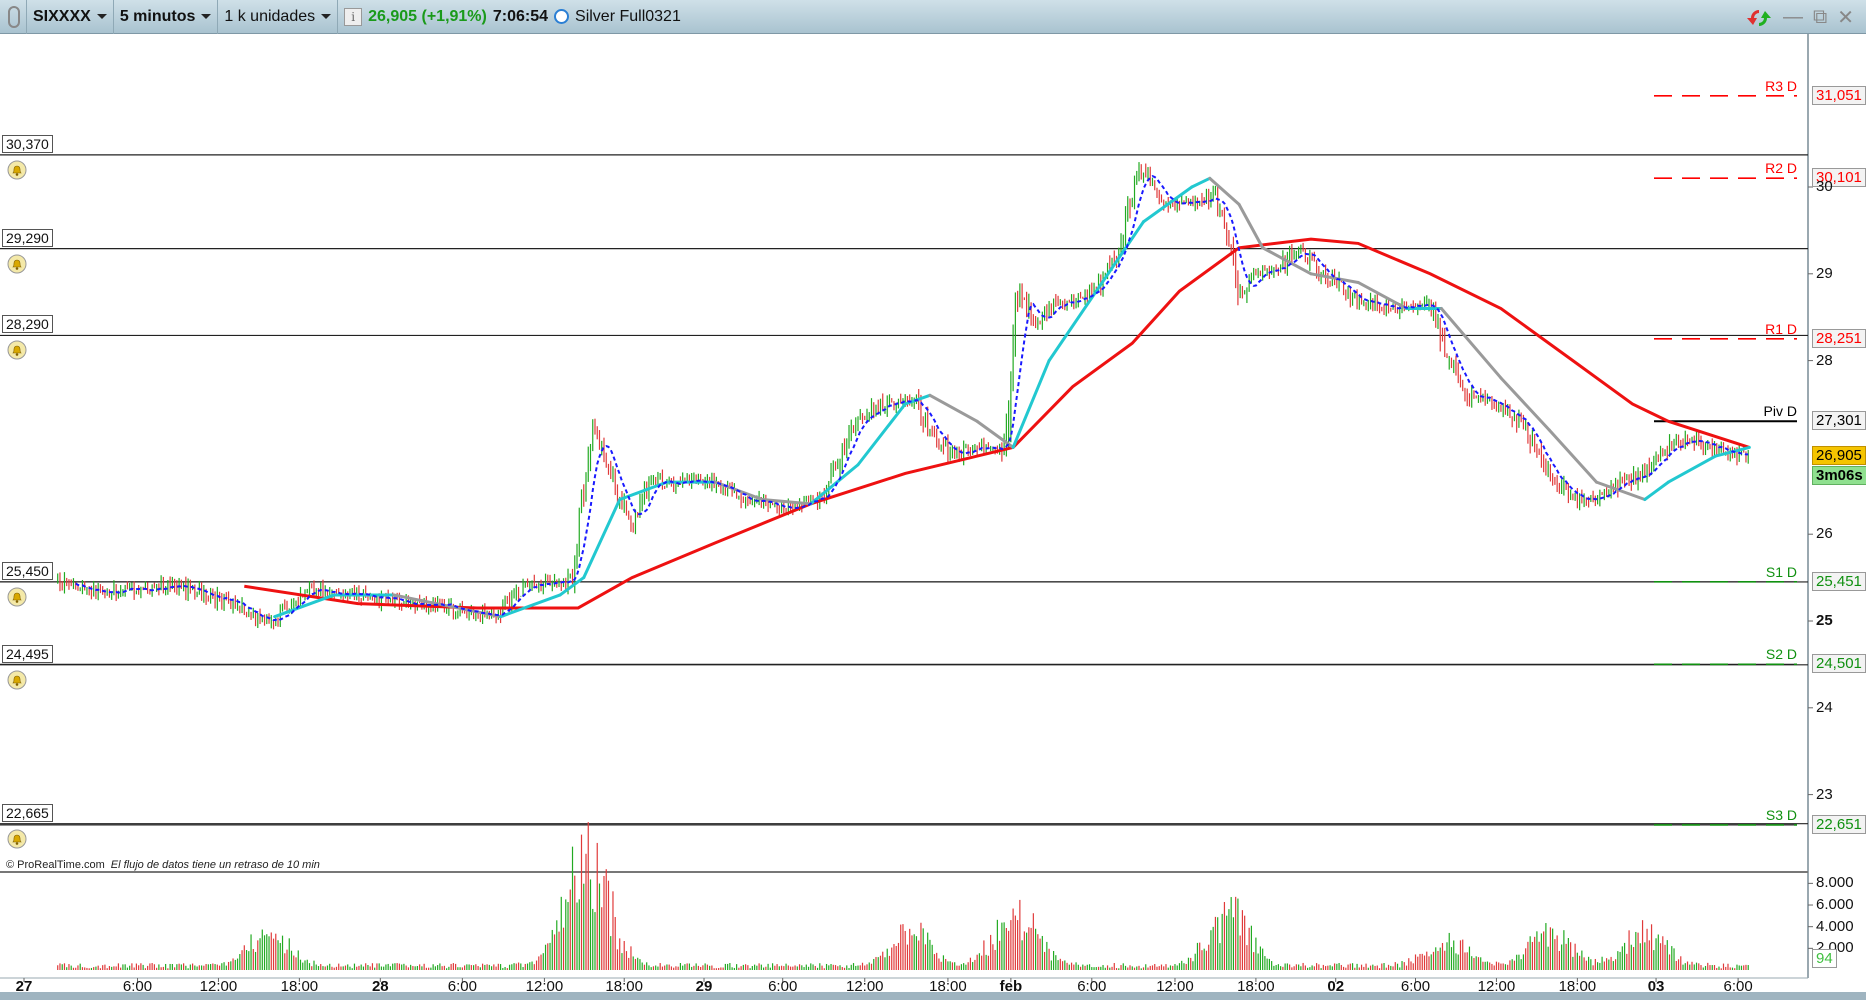  What do you see at coordinates (628, 16) in the screenshot?
I see `instrument-name: Silver Full0321` at bounding box center [628, 16].